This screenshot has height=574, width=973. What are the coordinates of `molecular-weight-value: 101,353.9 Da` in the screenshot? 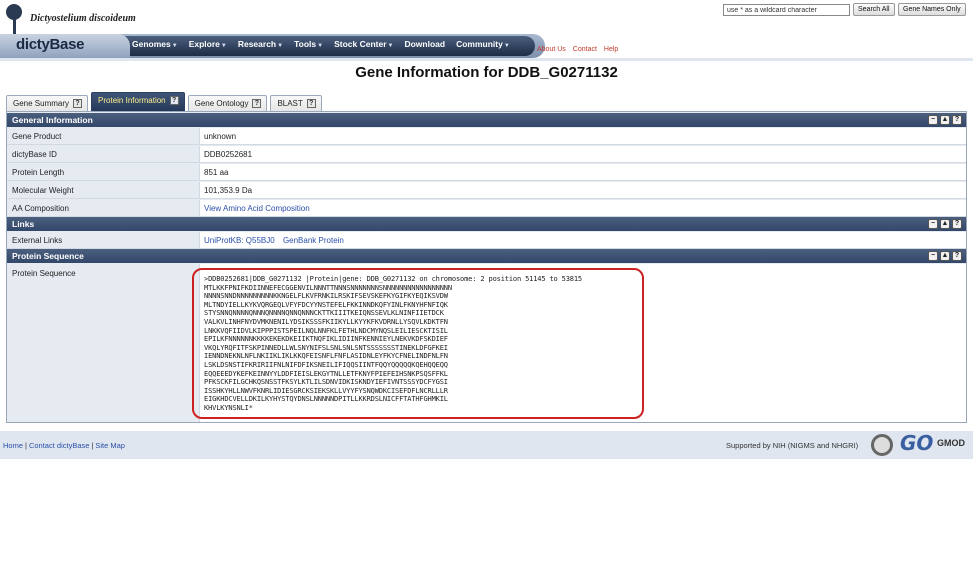 It's located at (583, 190).